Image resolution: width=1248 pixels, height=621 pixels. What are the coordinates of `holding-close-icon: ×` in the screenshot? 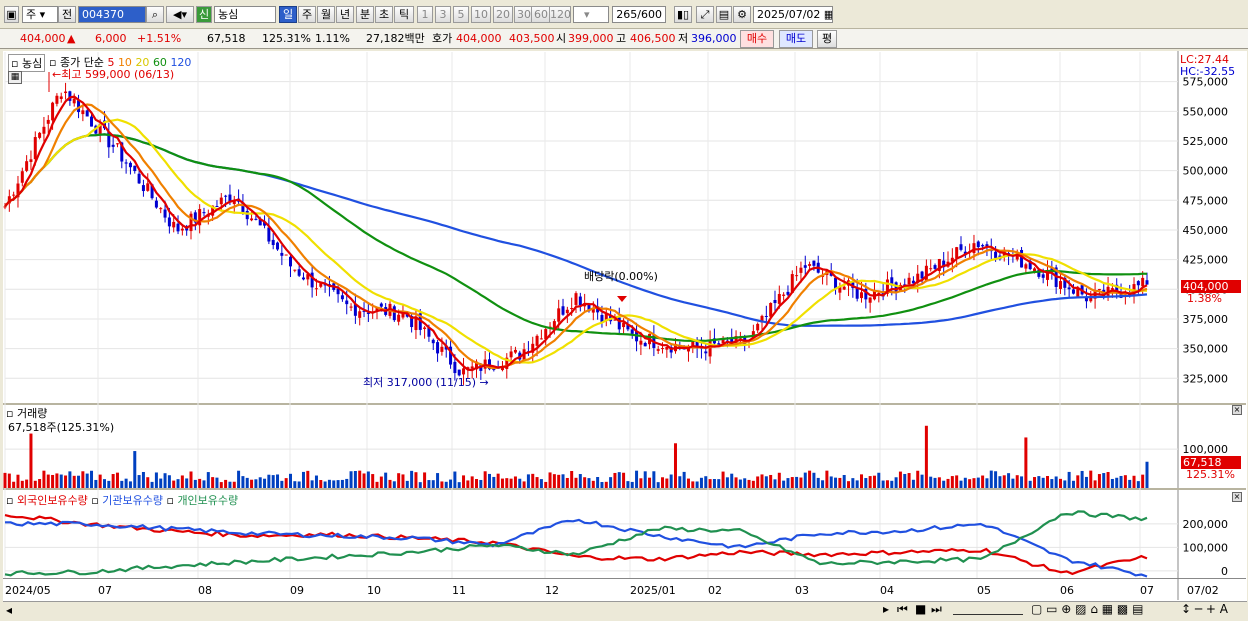 It's located at (1237, 497).